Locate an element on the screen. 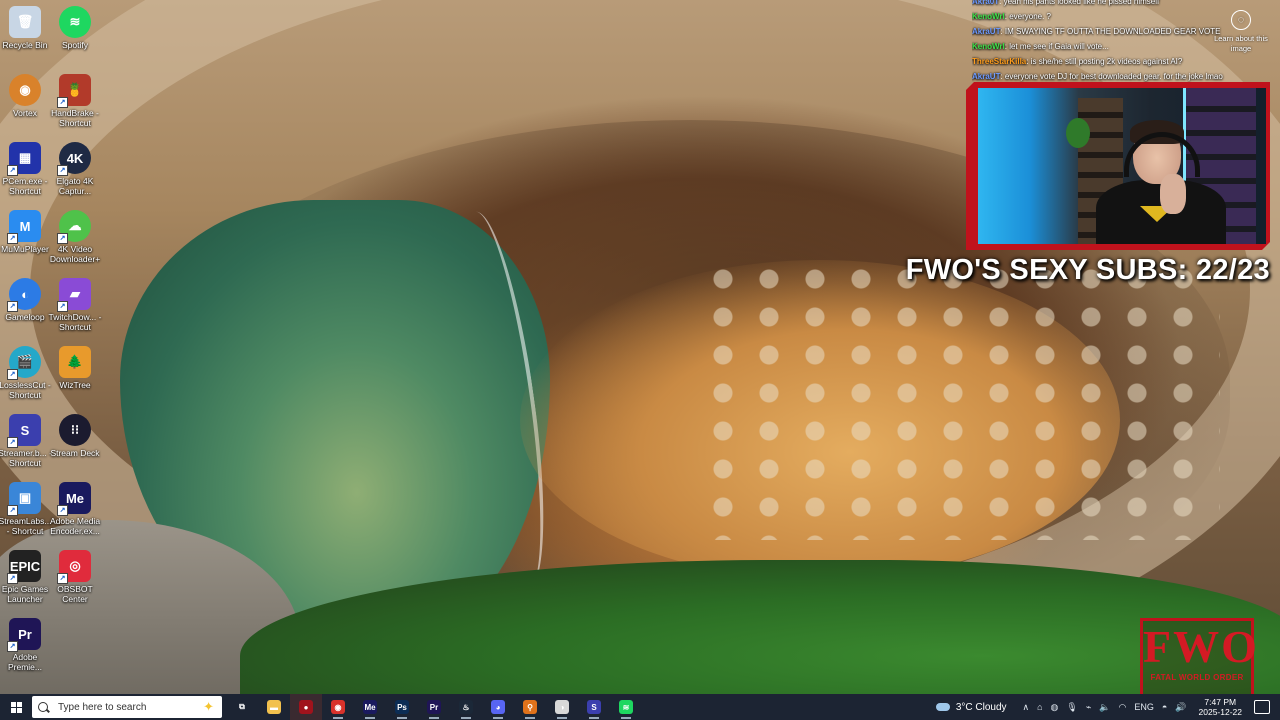 The height and width of the screenshot is (720, 1280). task-view-icon: ⧉ is located at coordinates (242, 706).